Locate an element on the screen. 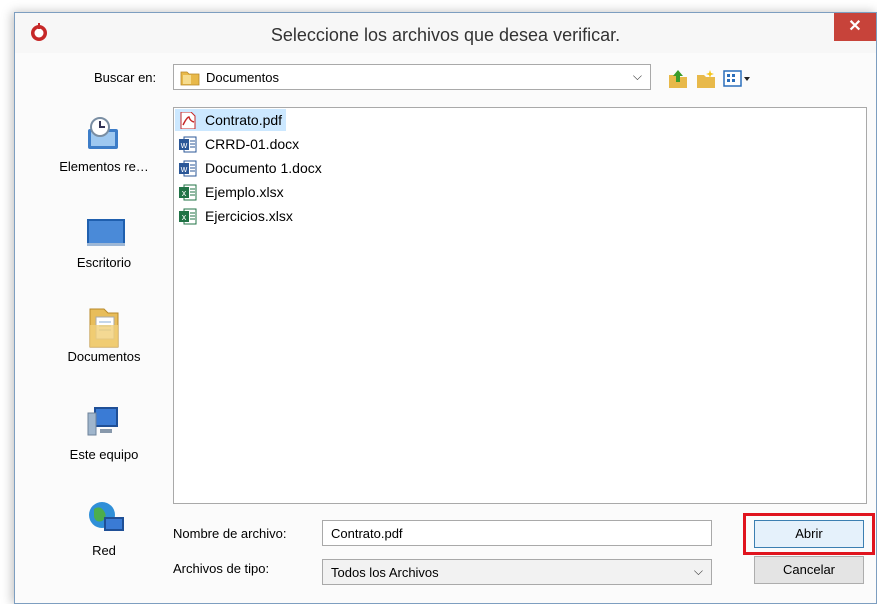  file-item-crrd-01-docx: w CRRD-01.docx is located at coordinates (239, 144).